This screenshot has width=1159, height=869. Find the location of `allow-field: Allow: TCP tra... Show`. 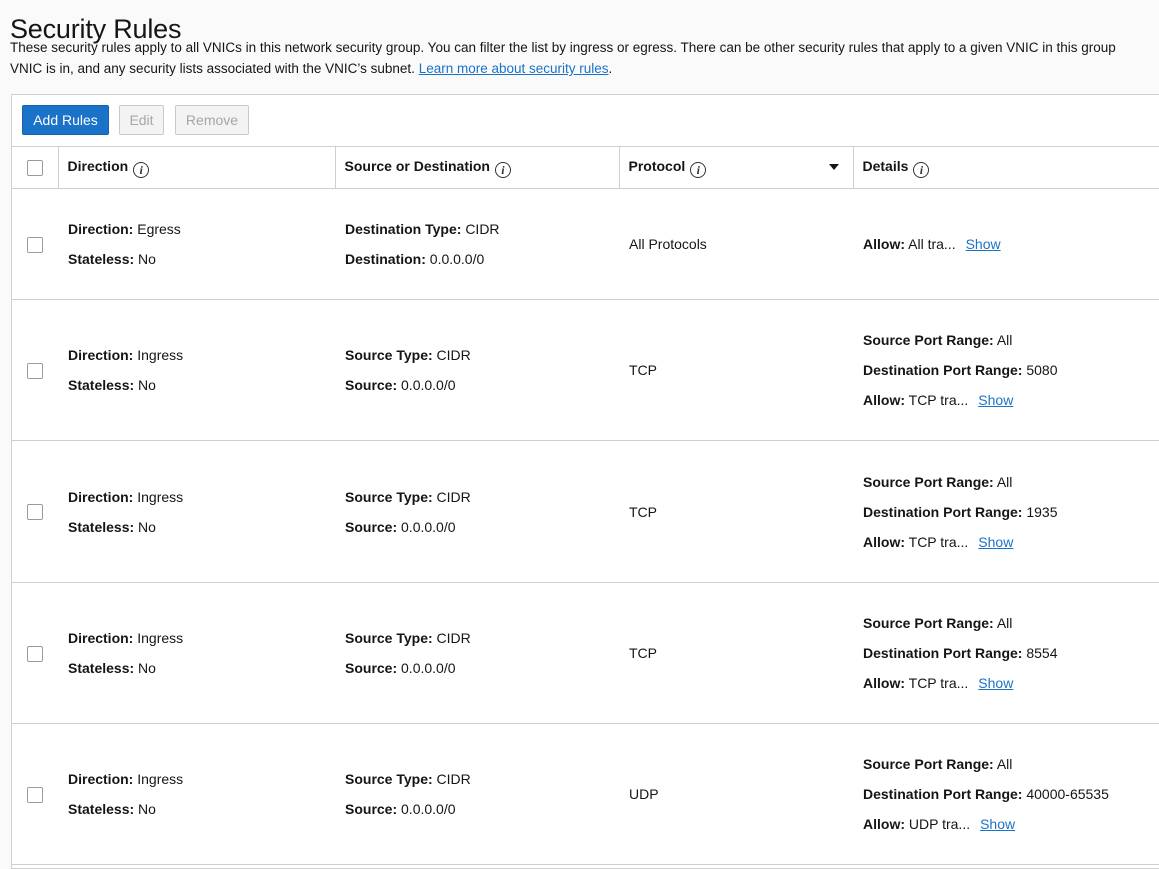

allow-field: Allow: TCP tra... Show is located at coordinates (1011, 542).